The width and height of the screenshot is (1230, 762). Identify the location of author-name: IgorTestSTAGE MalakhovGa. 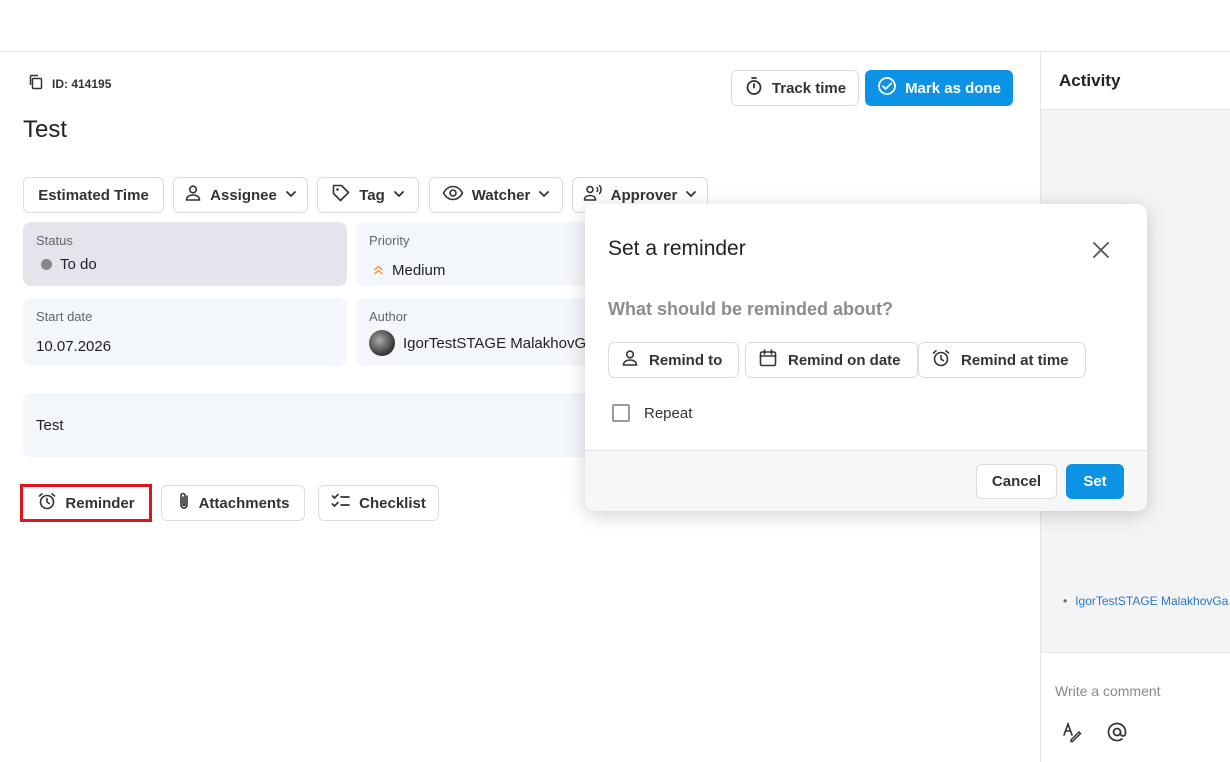
(499, 343).